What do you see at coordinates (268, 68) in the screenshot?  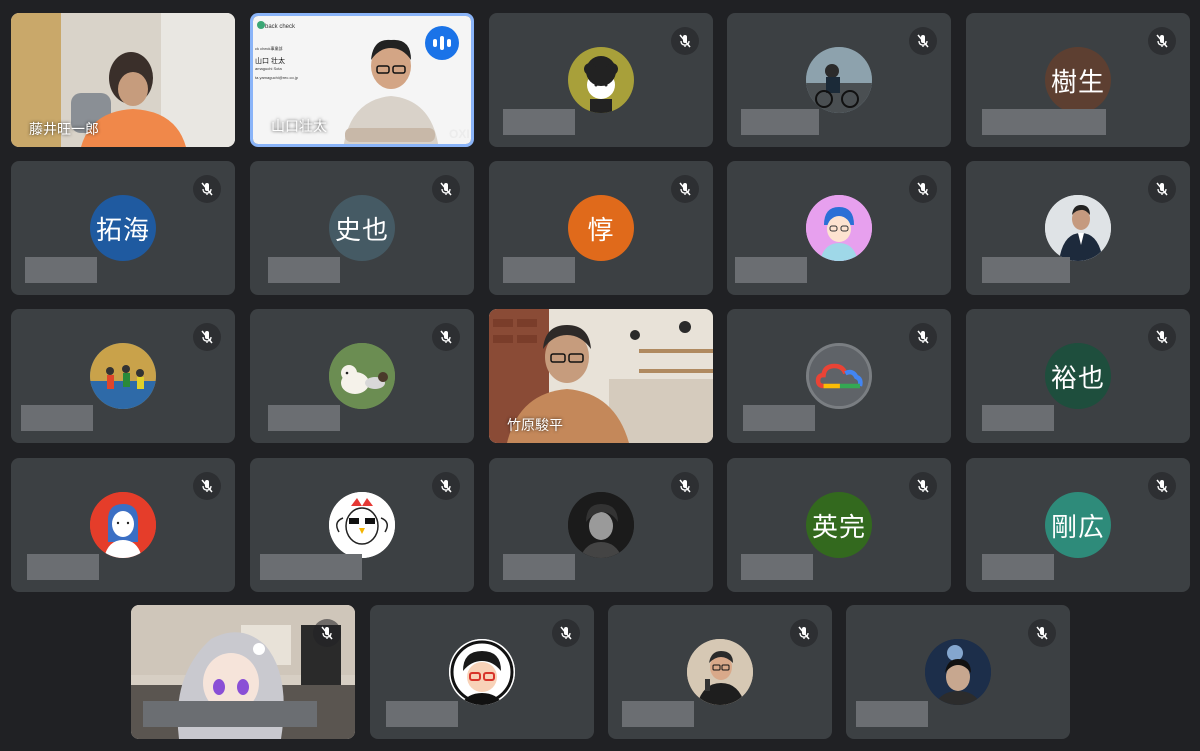 I see `svg-text: amaguchi Sota` at bounding box center [268, 68].